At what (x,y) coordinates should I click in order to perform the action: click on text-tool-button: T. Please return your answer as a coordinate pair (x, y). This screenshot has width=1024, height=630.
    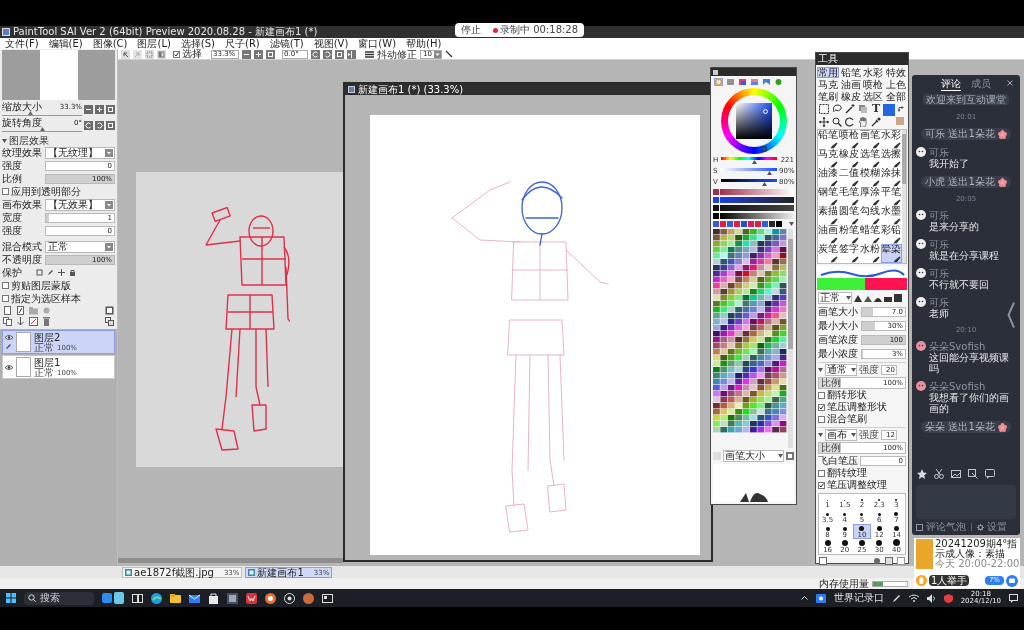
    Looking at the image, I should click on (876, 109).